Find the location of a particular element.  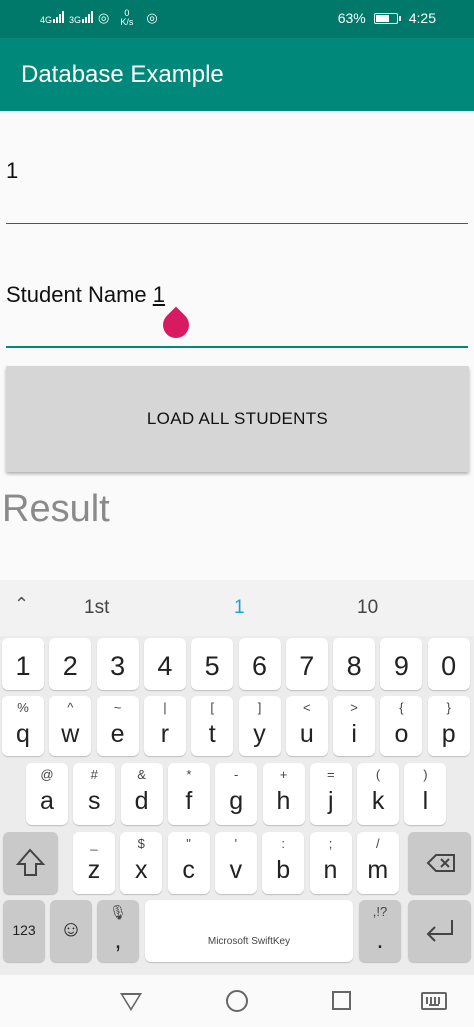

key-label: d is located at coordinates (141, 801).